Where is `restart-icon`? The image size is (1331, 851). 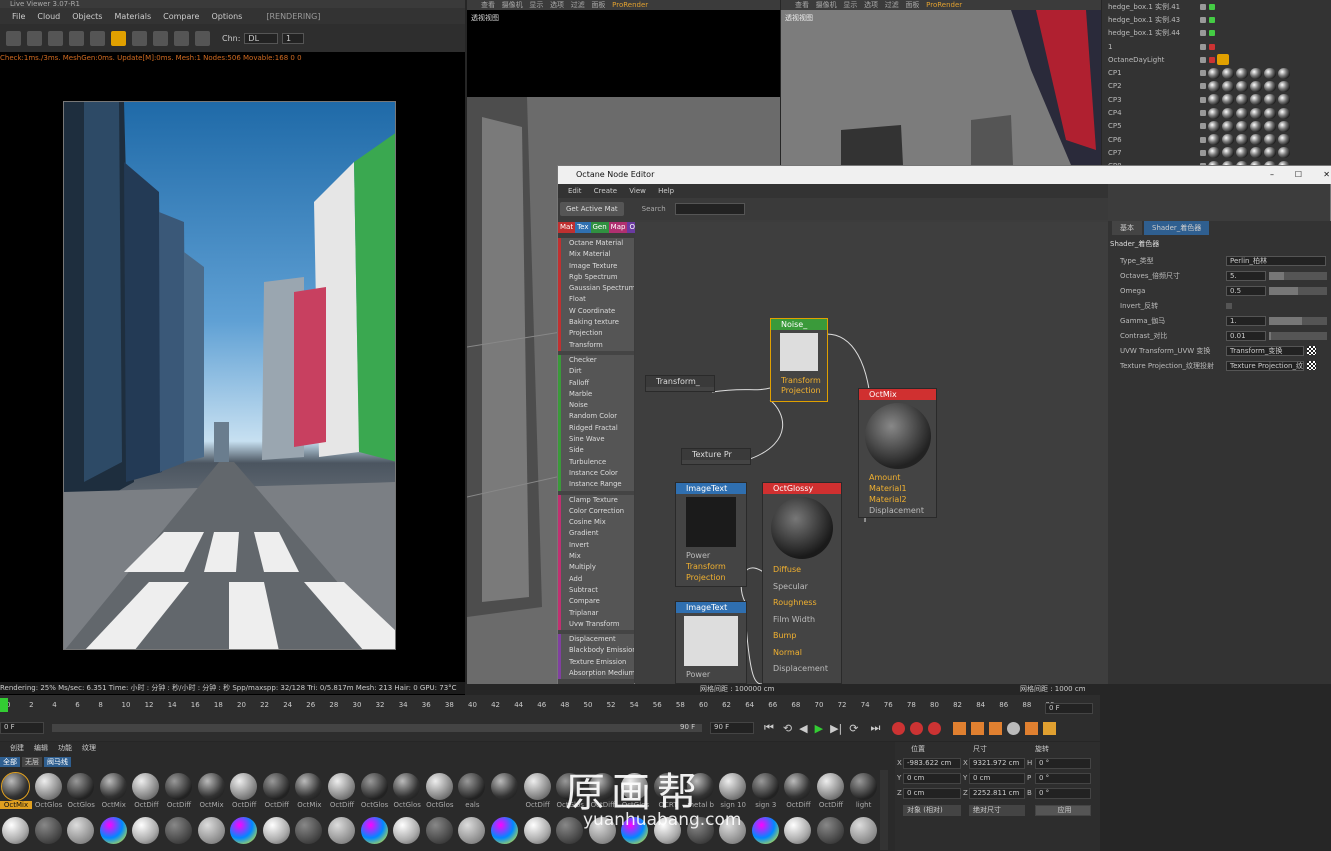
restart-icon is located at coordinates (34, 38).